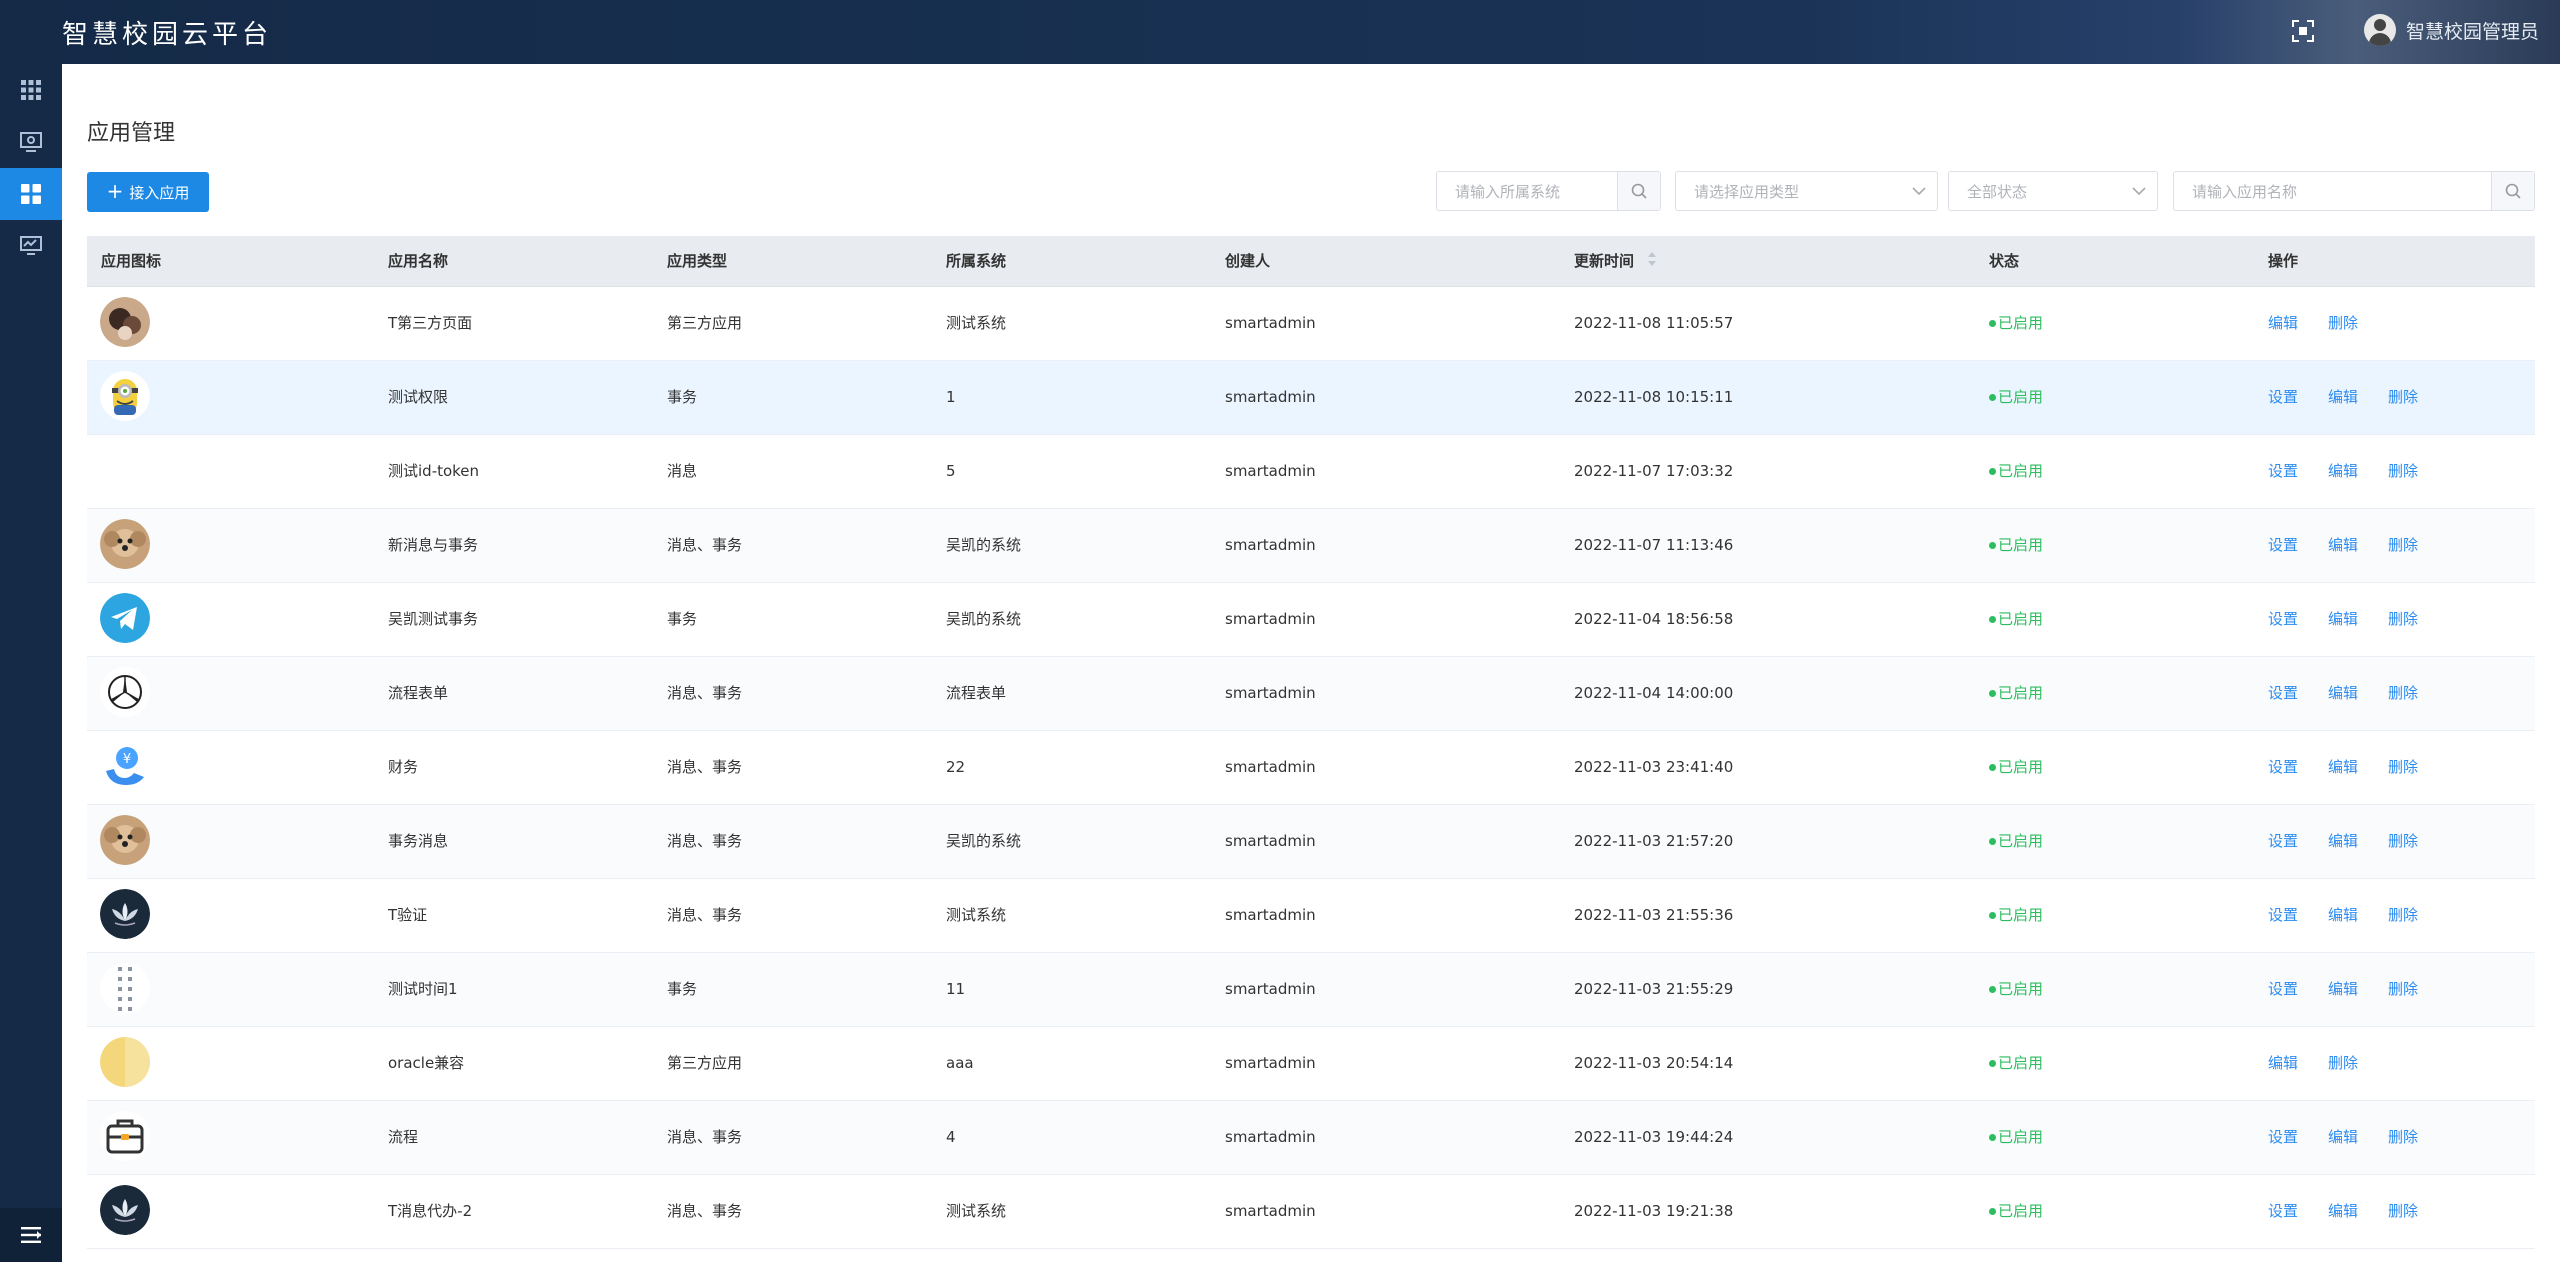 This screenshot has height=1262, width=2560. I want to click on app-name-search-input: 请输入应用名称, so click(2332, 191).